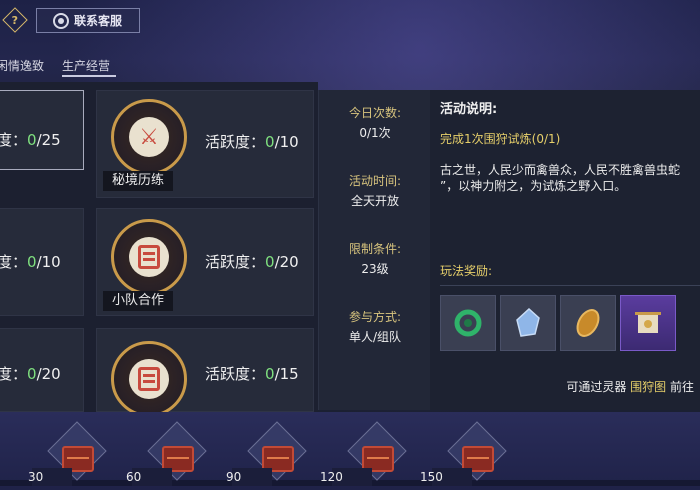 The width and height of the screenshot is (700, 490). What do you see at coordinates (331, 477) in the screenshot?
I see `milestone-value: 120` at bounding box center [331, 477].